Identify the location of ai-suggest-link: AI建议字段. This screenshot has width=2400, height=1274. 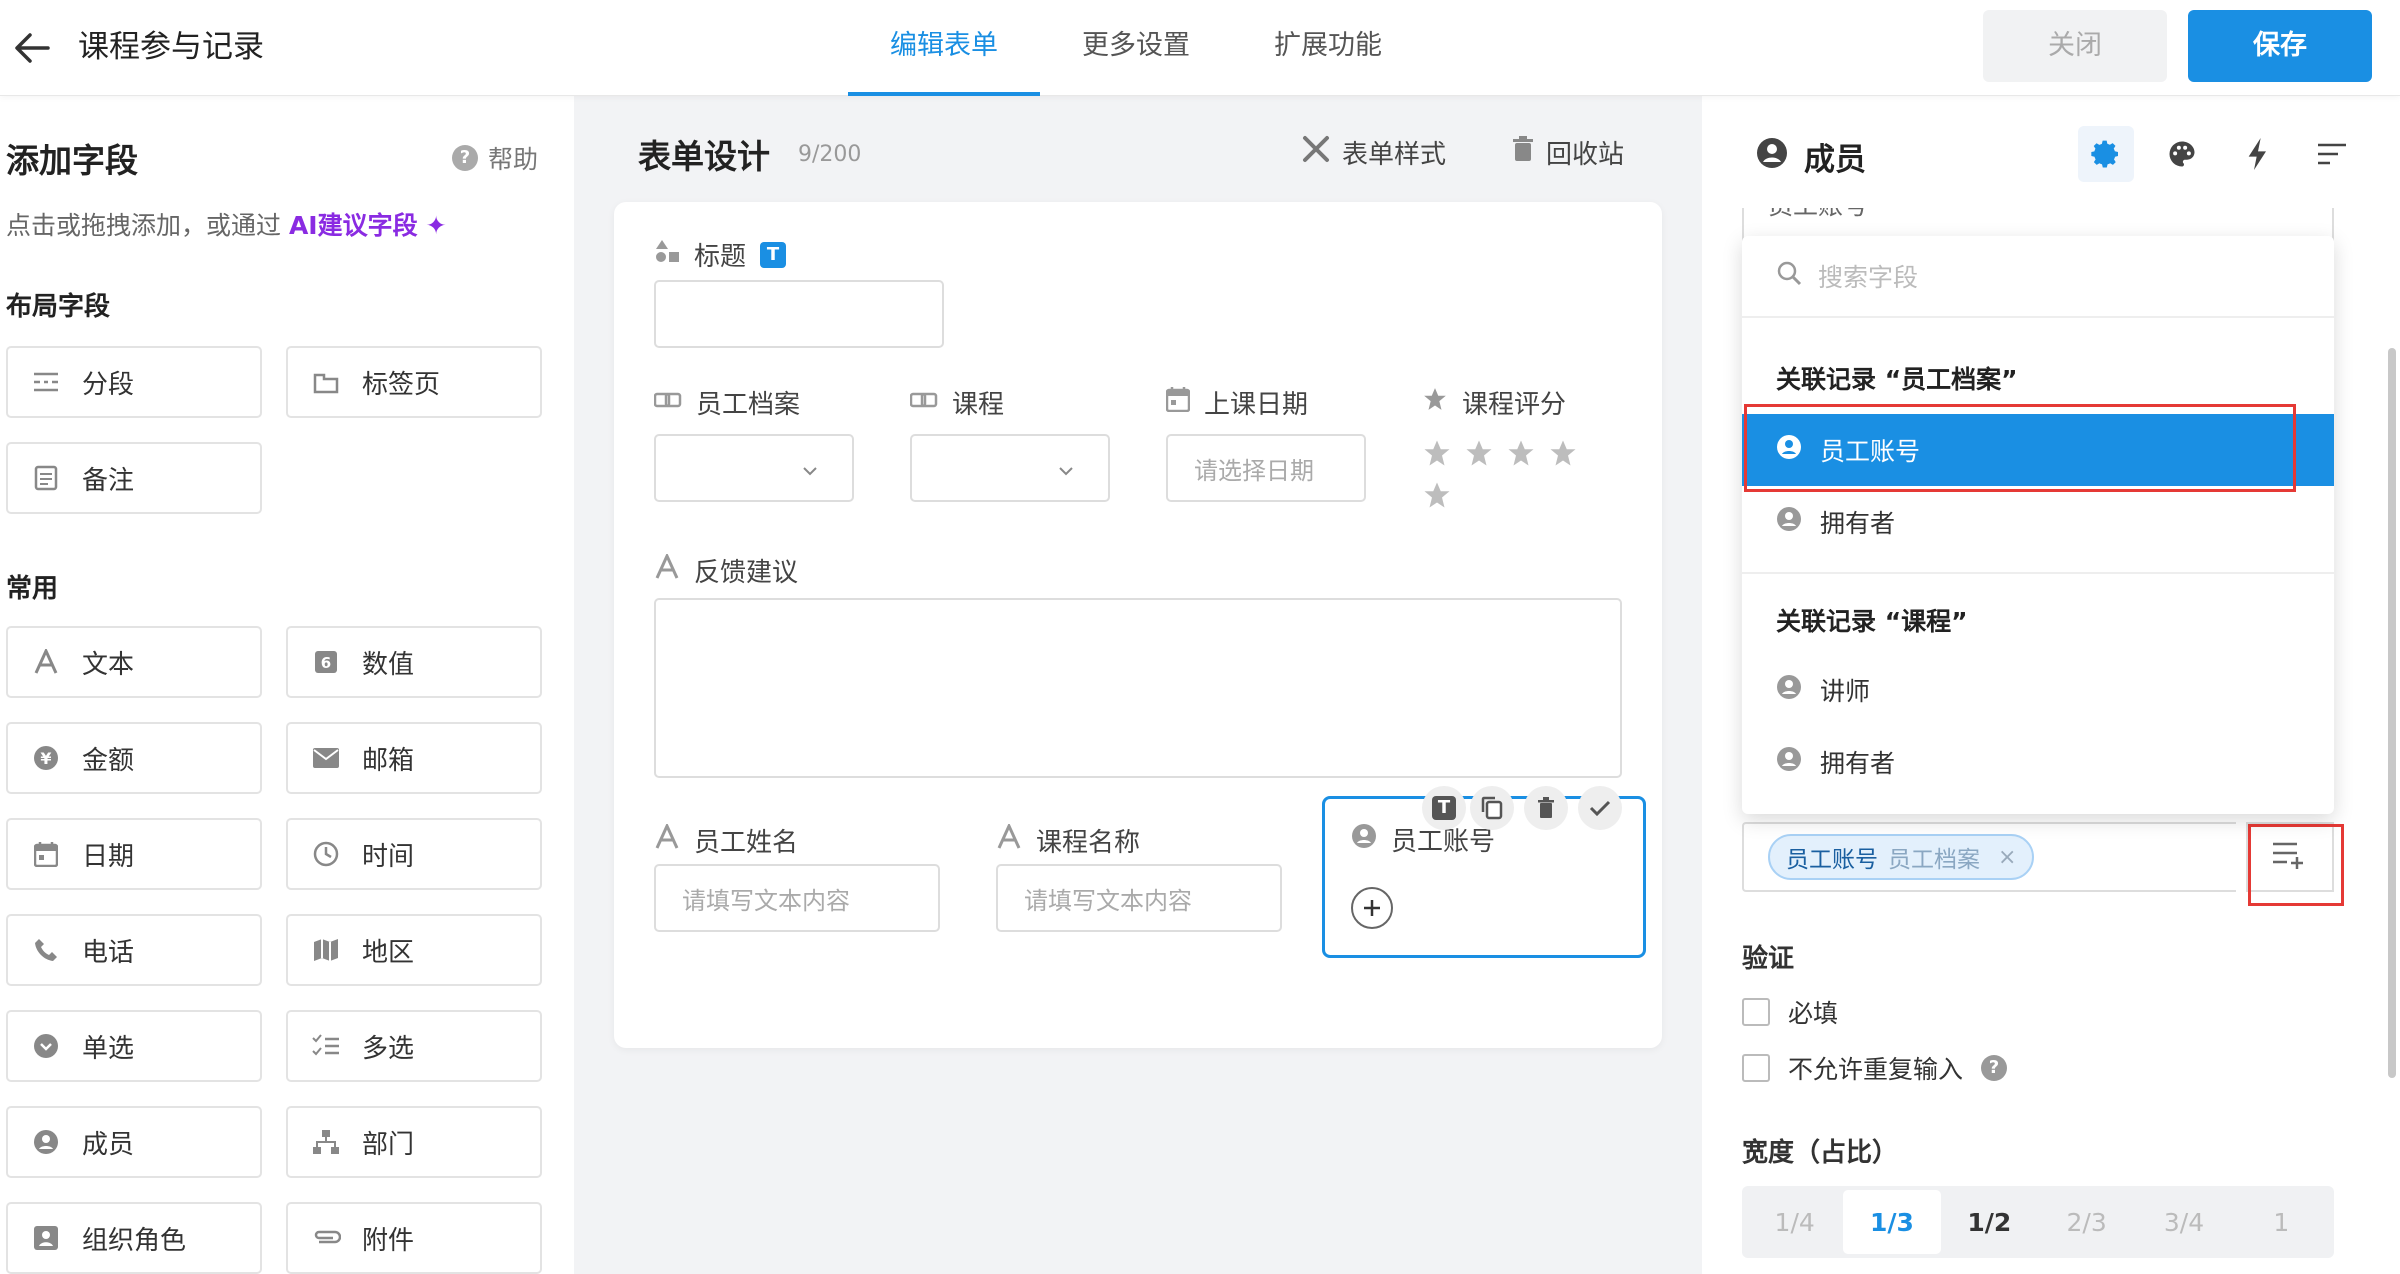
(353, 225).